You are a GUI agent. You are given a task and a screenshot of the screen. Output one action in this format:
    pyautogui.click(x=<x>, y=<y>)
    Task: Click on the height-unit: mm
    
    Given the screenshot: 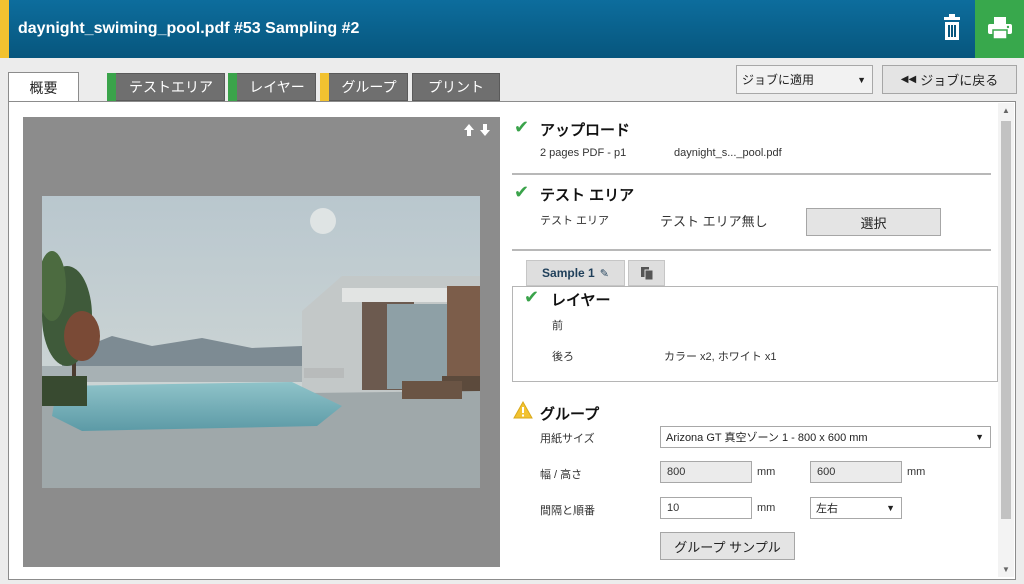 What is the action you would take?
    pyautogui.click(x=916, y=472)
    